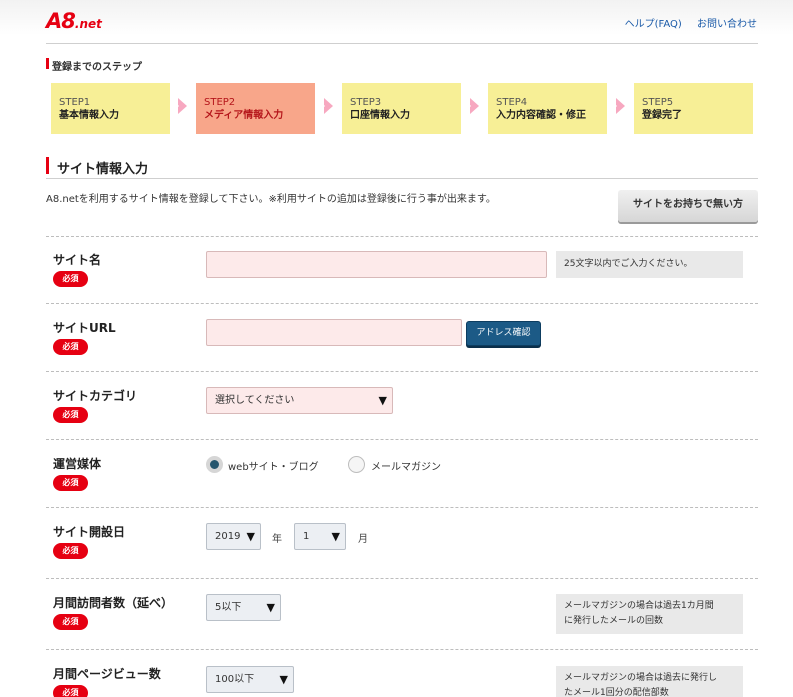  Describe the element at coordinates (649, 614) in the screenshot. I see `monthly-visitors-hint: メールマガジンの場合は過去1カ月間 に発行したメールの回数` at that location.